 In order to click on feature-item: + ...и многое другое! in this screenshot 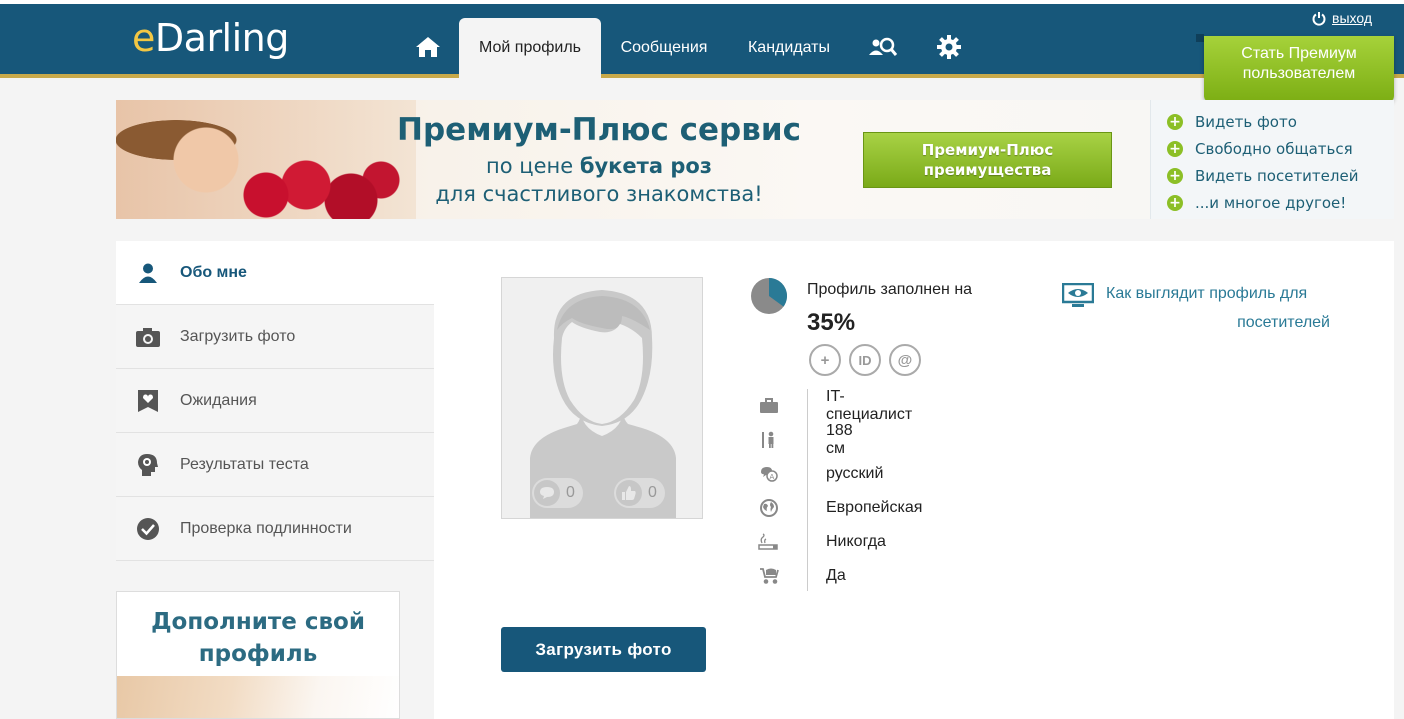, I will do `click(1280, 202)`.